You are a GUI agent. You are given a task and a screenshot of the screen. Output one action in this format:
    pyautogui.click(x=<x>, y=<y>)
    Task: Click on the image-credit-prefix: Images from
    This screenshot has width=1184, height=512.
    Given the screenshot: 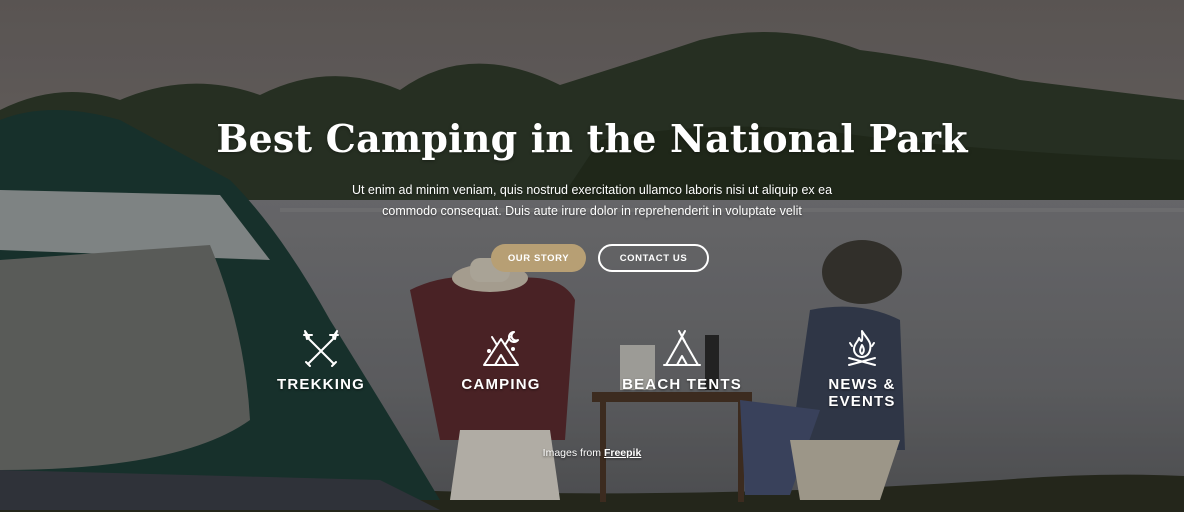 What is the action you would take?
    pyautogui.click(x=572, y=453)
    